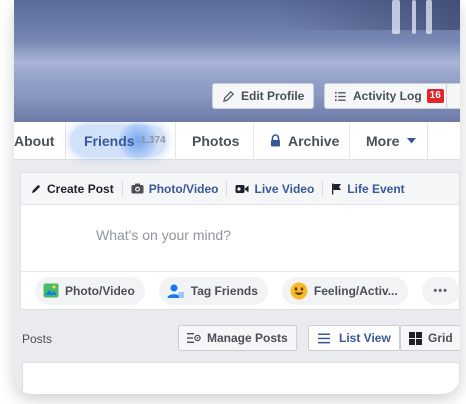 This screenshot has height=404, width=466. I want to click on cover-more-button, so click(453, 96).